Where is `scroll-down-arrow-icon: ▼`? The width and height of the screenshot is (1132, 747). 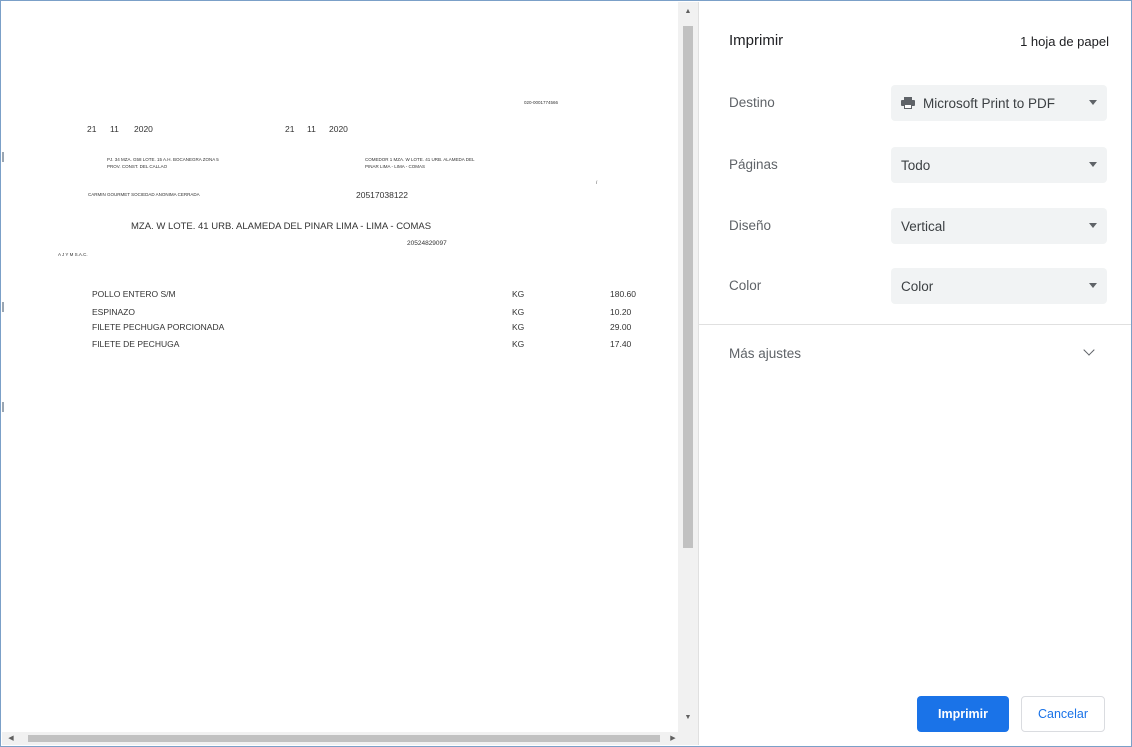
scroll-down-arrow-icon: ▼ is located at coordinates (688, 718).